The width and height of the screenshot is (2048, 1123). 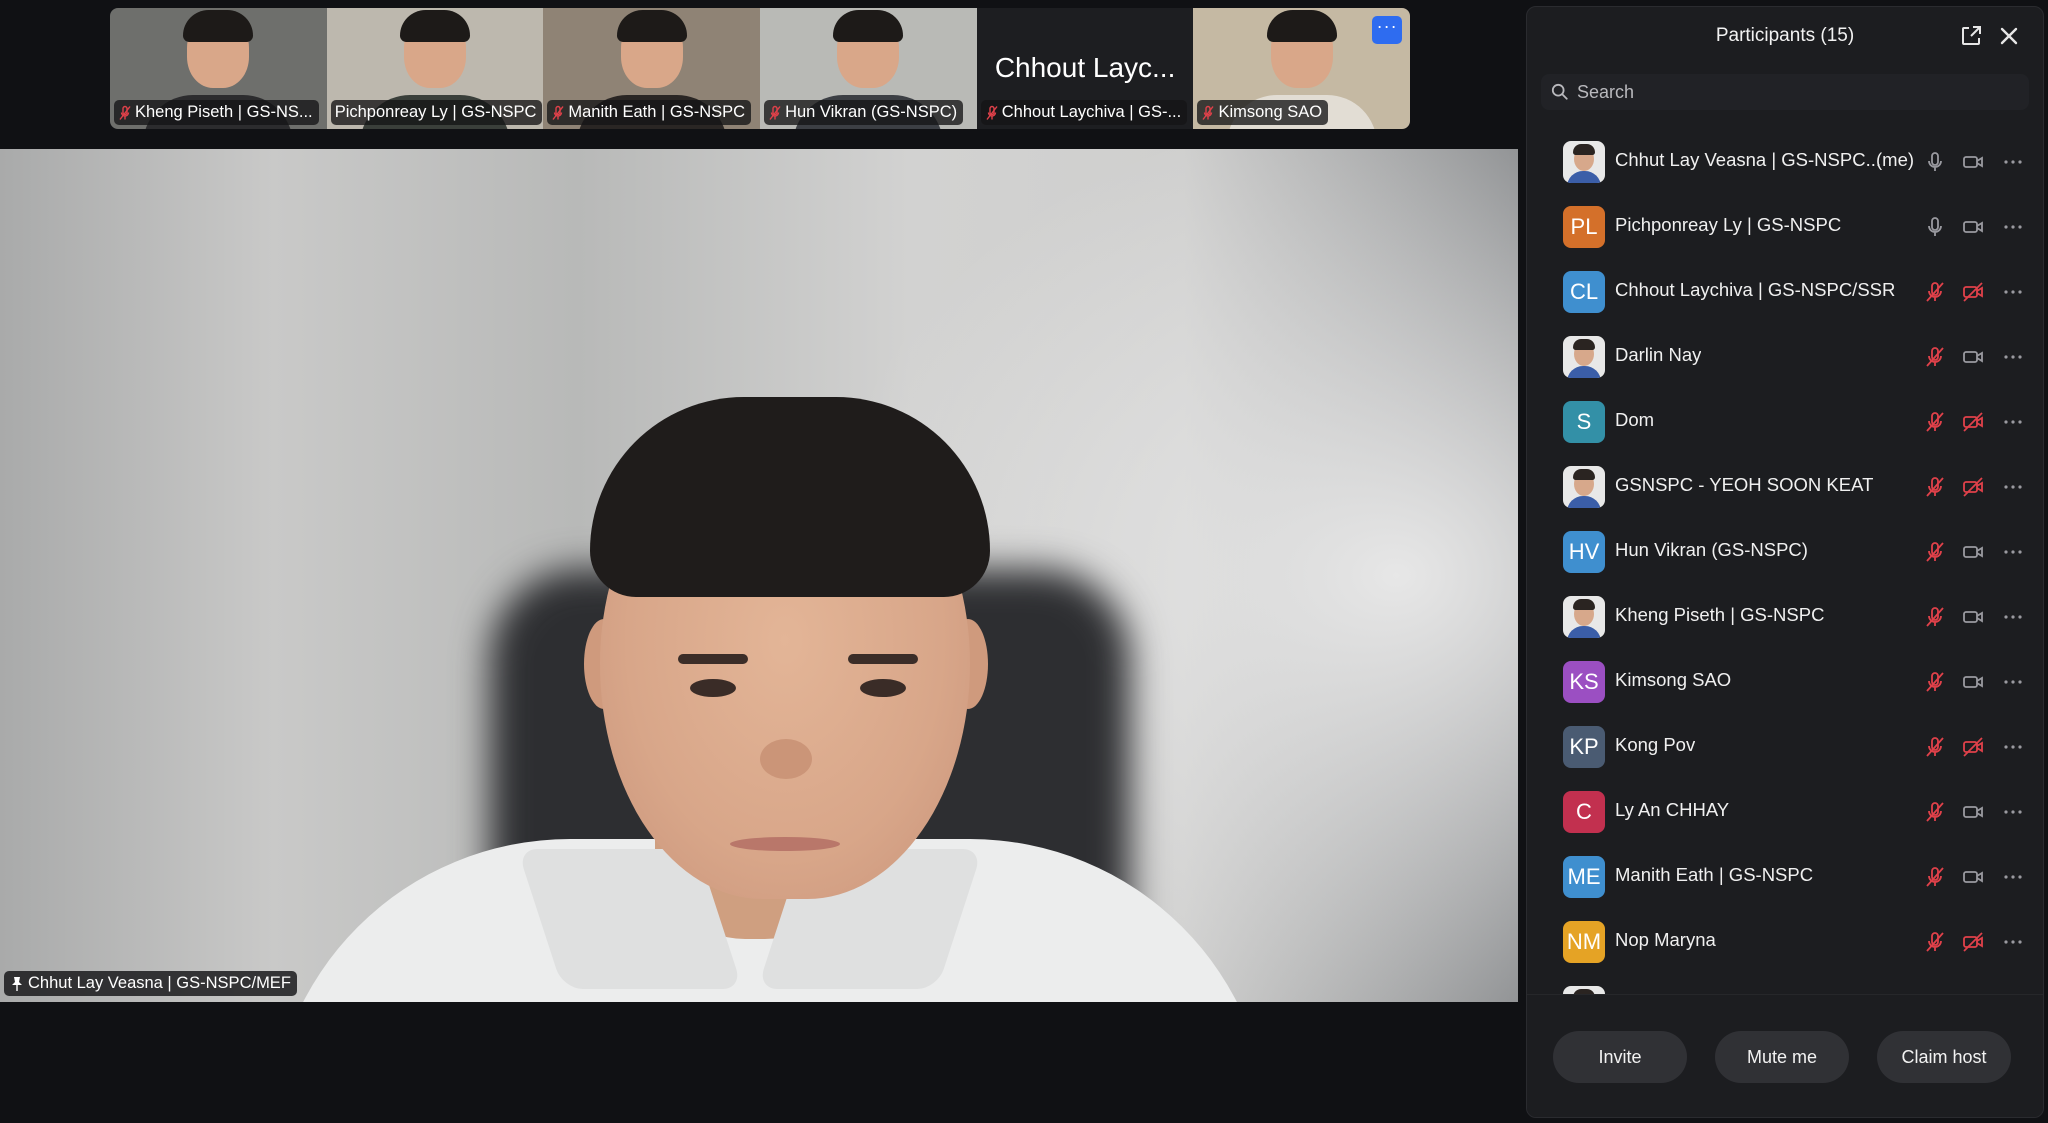 What do you see at coordinates (1665, 939) in the screenshot?
I see `participant-name: Nop Maryna` at bounding box center [1665, 939].